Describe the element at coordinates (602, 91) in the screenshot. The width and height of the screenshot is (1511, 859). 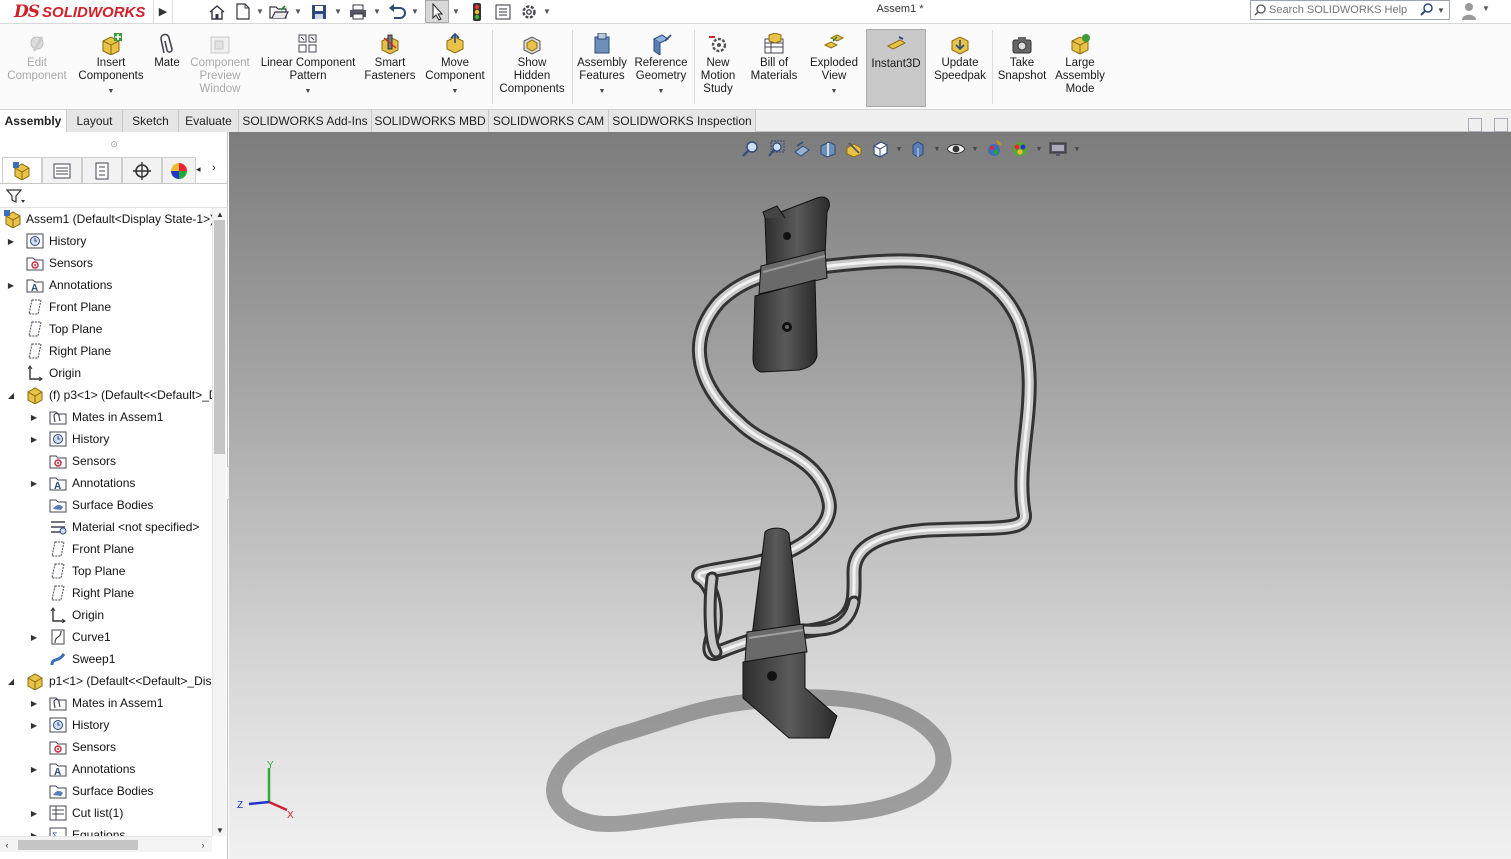
I see `assembly-features-dropdown-arrow: ▼` at that location.